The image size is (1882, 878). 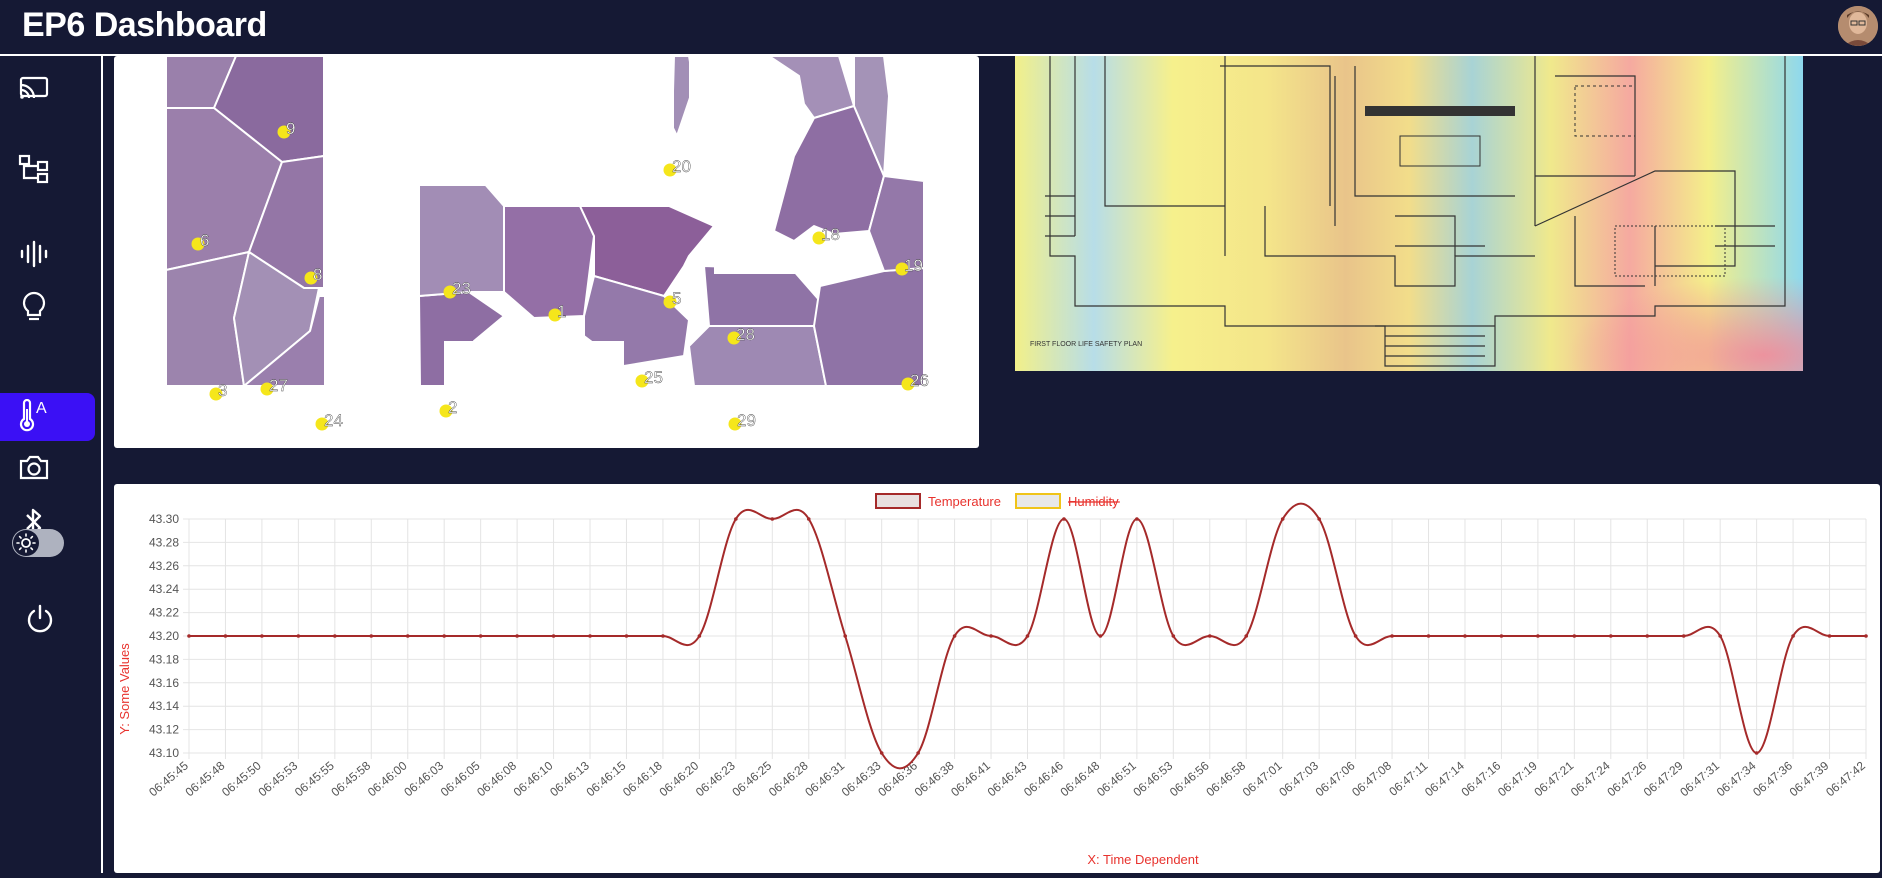 I want to click on svg-text: 5, so click(x=676, y=298).